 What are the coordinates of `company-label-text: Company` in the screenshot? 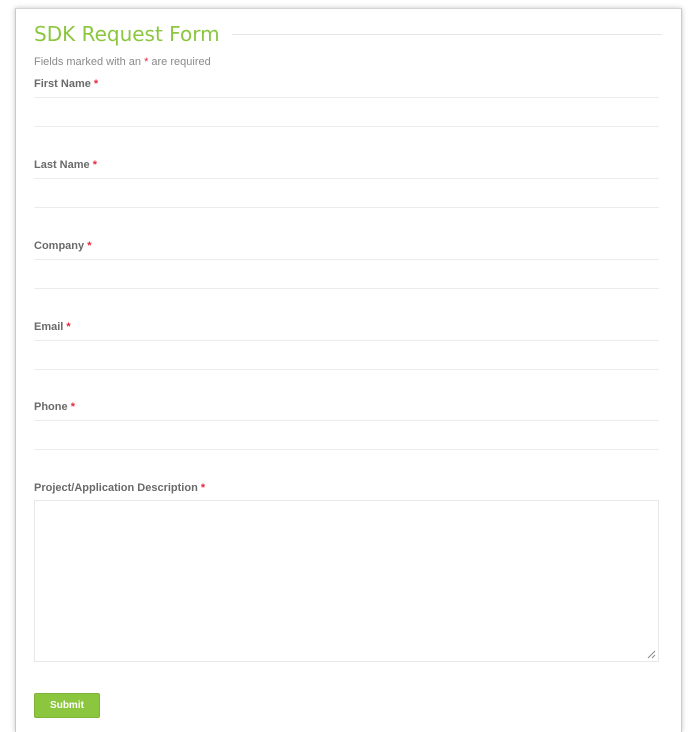 It's located at (59, 246).